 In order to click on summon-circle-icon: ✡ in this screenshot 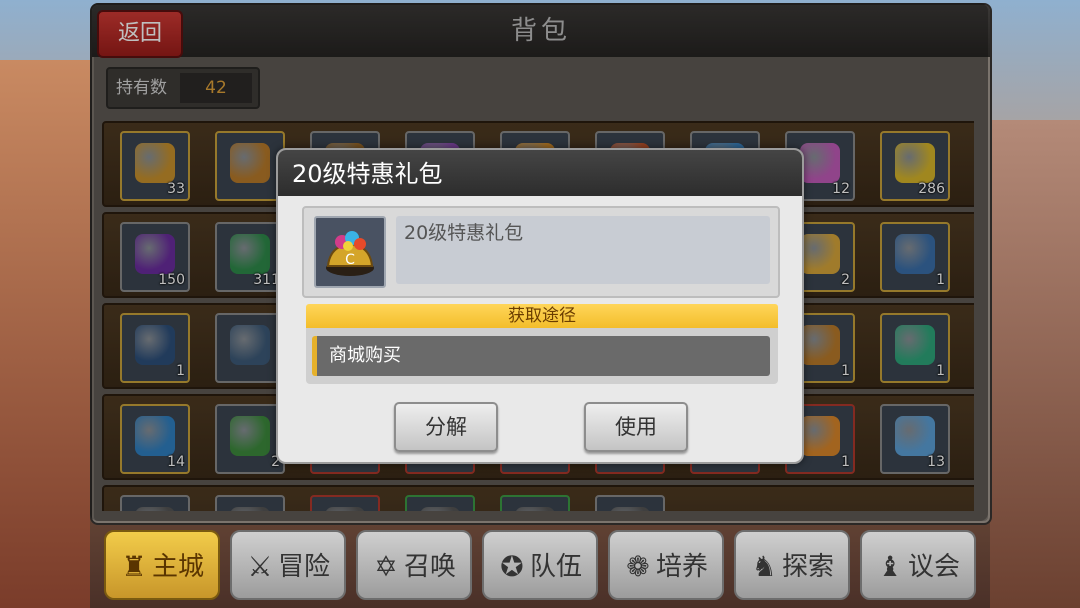, I will do `click(386, 566)`.